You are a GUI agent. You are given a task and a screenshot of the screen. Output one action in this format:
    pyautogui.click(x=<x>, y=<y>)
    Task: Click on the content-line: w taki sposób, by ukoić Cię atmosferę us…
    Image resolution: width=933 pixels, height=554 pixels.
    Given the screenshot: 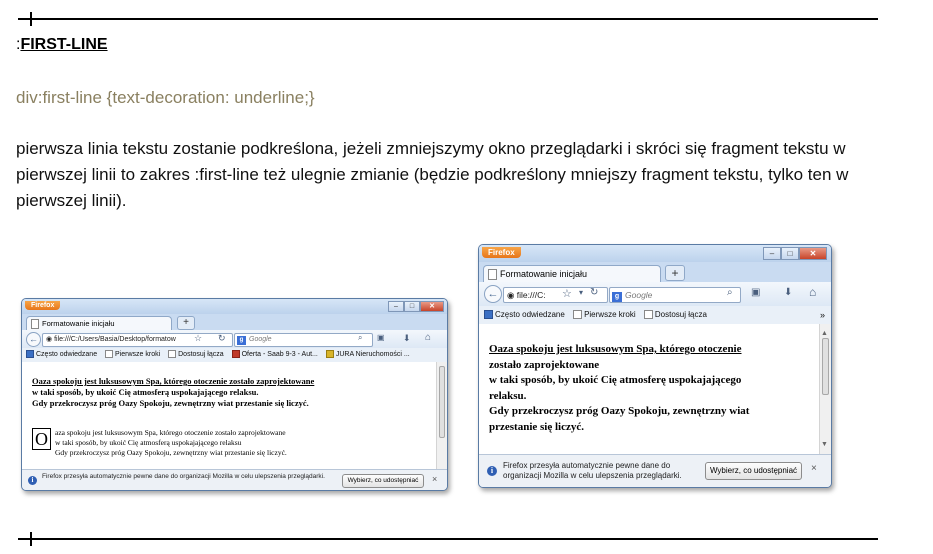 What is the action you would take?
    pyautogui.click(x=615, y=380)
    